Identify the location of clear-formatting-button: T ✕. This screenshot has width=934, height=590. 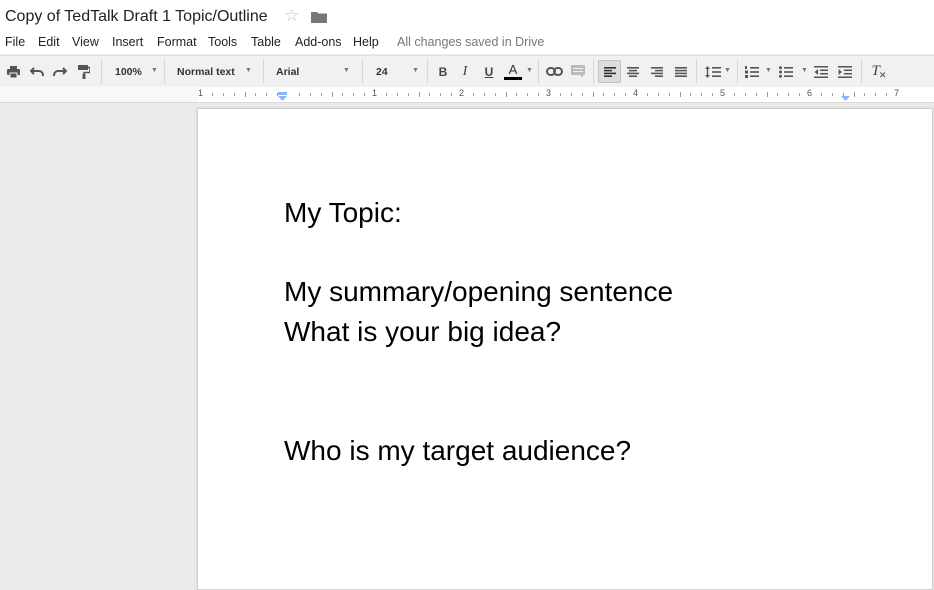
(879, 71).